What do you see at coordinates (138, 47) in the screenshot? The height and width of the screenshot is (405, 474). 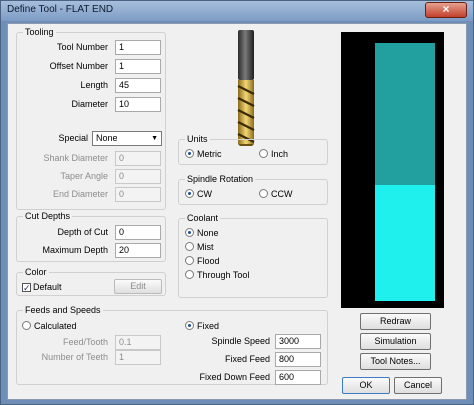 I see `tool-number-input: 1` at bounding box center [138, 47].